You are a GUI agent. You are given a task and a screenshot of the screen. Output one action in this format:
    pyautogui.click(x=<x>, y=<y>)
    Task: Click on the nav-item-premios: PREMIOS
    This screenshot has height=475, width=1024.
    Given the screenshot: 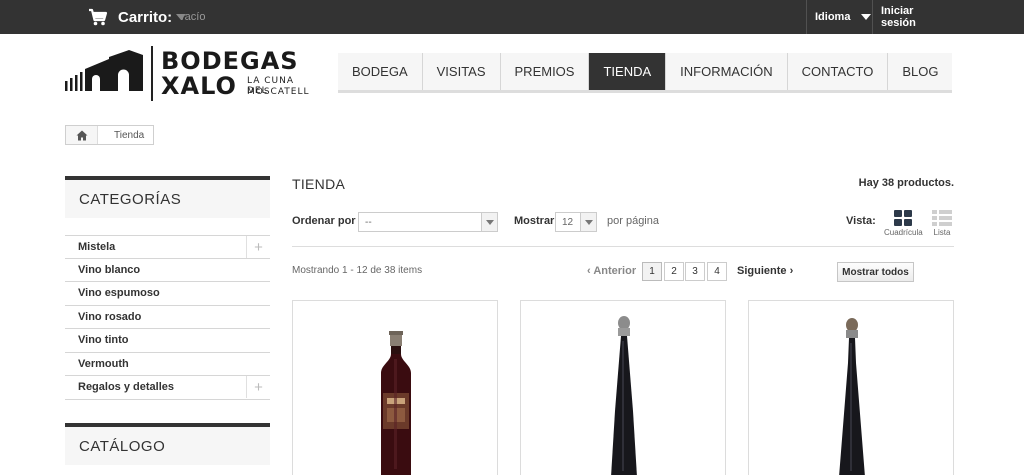 What is the action you would take?
    pyautogui.click(x=545, y=71)
    